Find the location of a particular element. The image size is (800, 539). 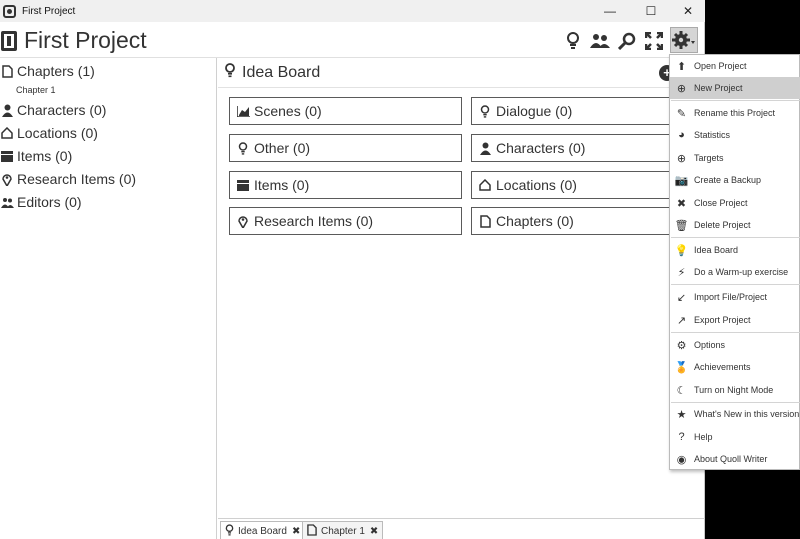

pencil-icon: ✎ is located at coordinates (681, 113).